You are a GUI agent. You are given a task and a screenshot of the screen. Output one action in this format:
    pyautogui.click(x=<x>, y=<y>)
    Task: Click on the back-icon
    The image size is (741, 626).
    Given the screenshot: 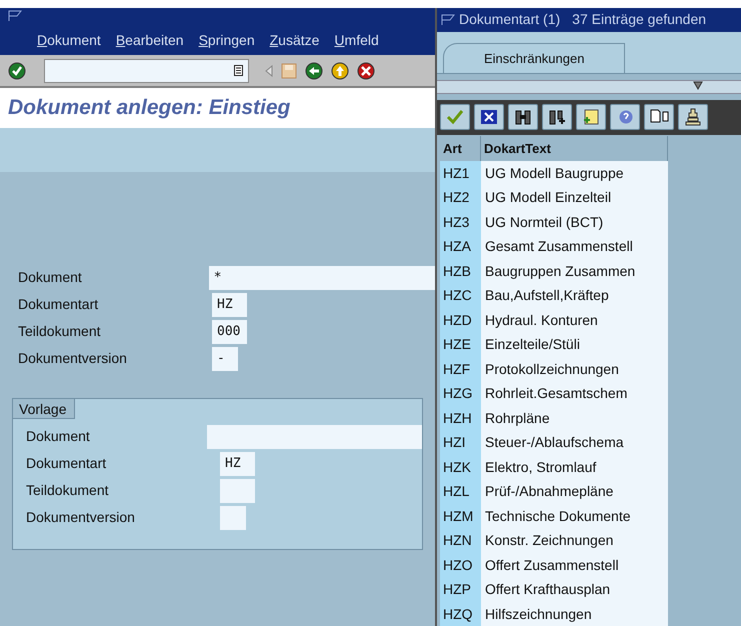 What is the action you would take?
    pyautogui.click(x=314, y=71)
    